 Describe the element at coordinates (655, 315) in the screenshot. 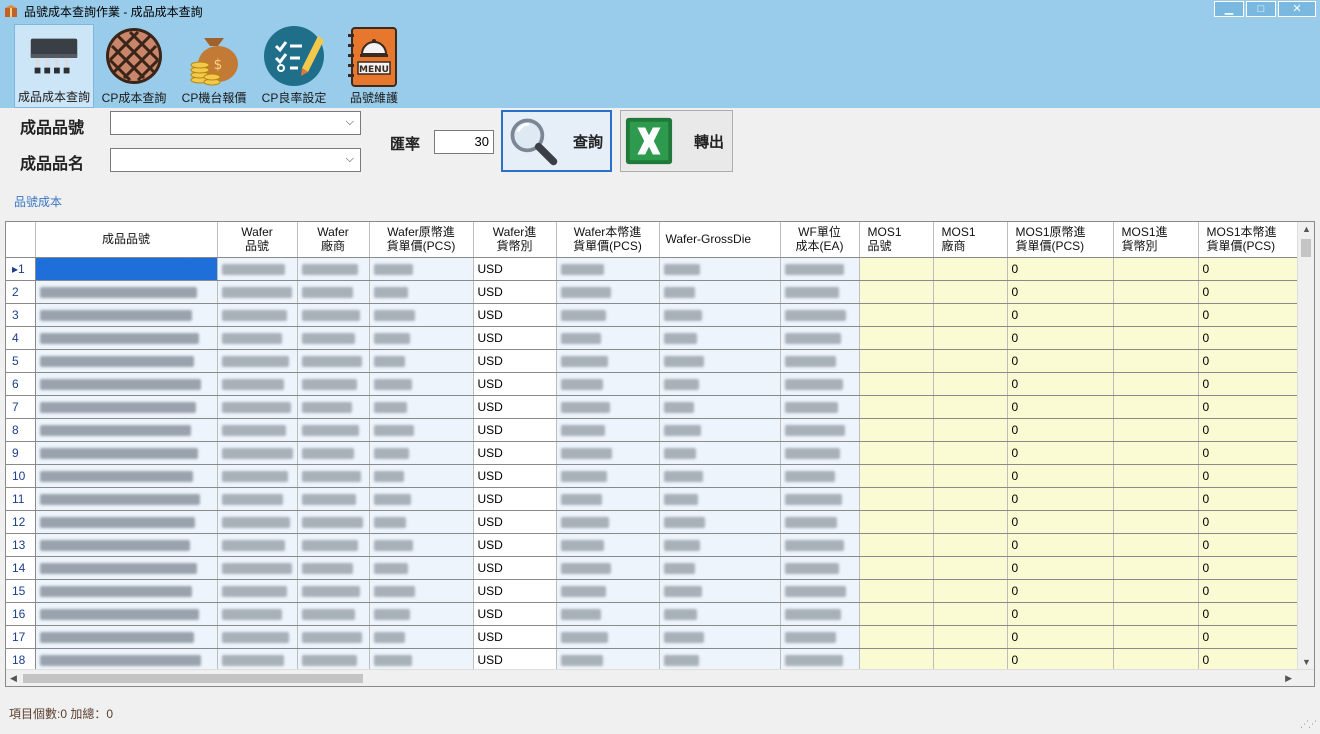

I see `table-row: 3 USD 0 0` at that location.